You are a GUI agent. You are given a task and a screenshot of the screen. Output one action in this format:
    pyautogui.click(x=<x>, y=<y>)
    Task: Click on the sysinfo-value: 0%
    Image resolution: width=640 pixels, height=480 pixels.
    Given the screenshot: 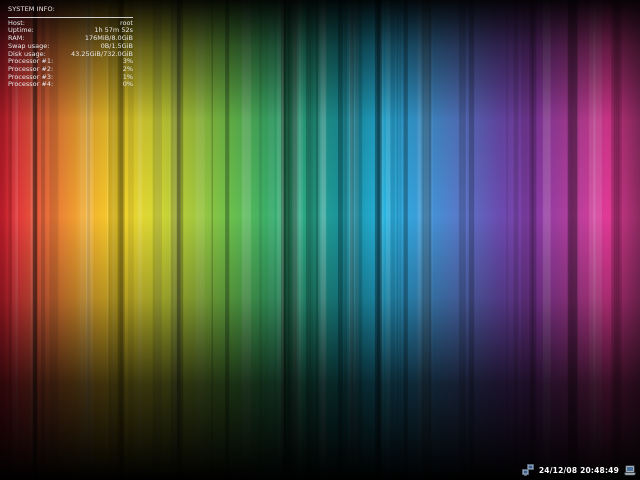 What is the action you would take?
    pyautogui.click(x=127, y=84)
    